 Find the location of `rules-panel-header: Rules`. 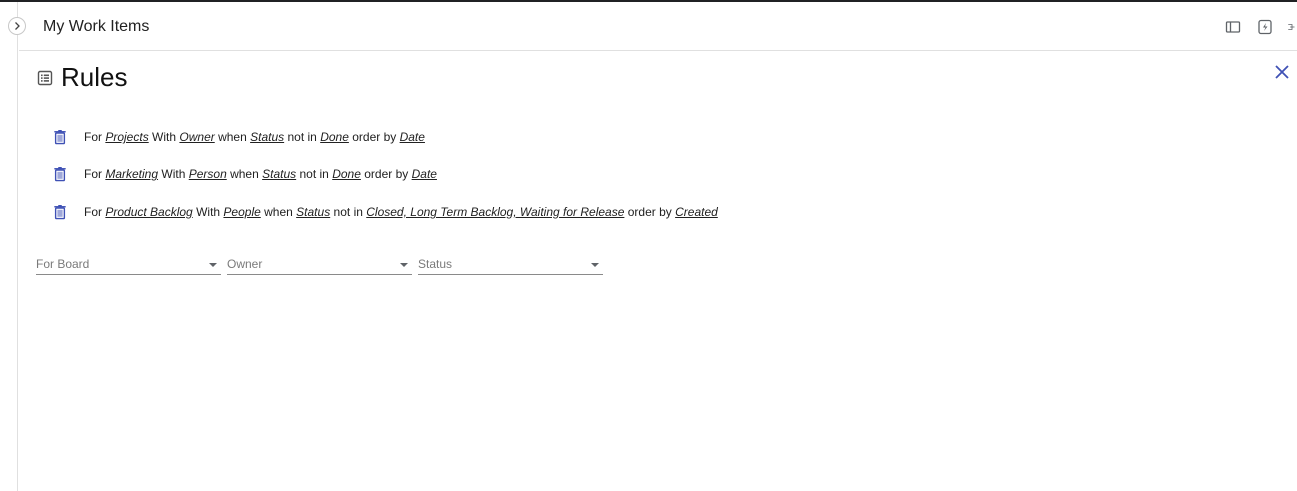

rules-panel-header: Rules is located at coordinates (82, 77).